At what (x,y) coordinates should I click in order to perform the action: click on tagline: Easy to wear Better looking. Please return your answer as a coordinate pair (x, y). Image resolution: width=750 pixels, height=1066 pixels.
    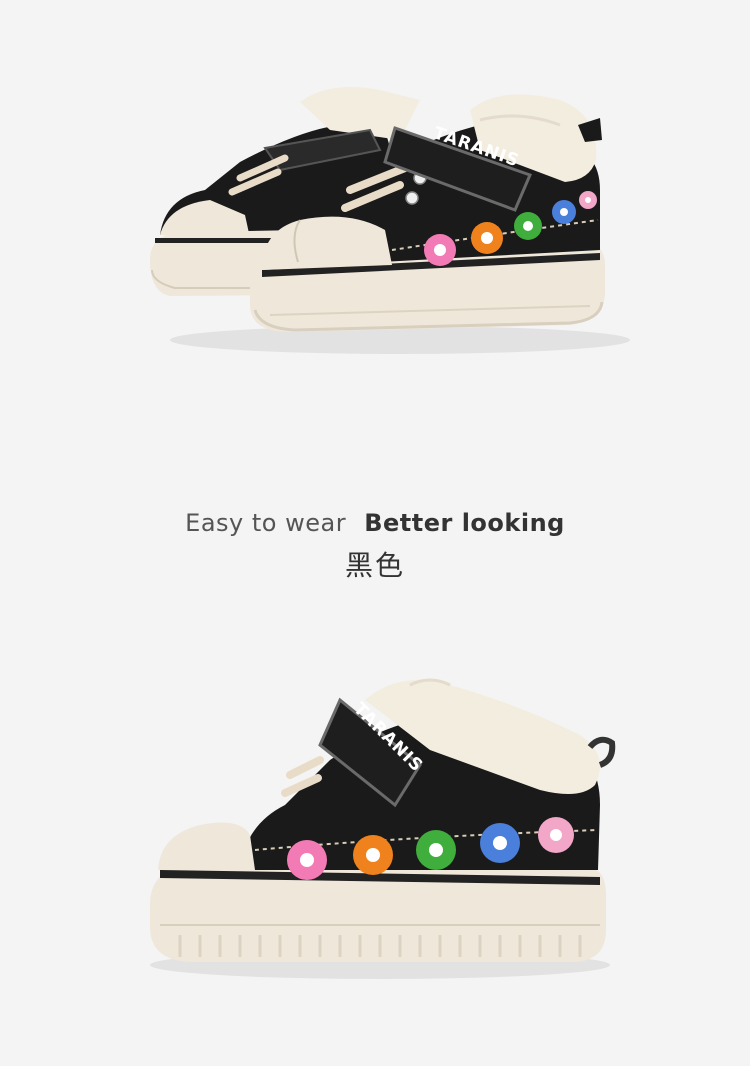
    Looking at the image, I should click on (375, 523).